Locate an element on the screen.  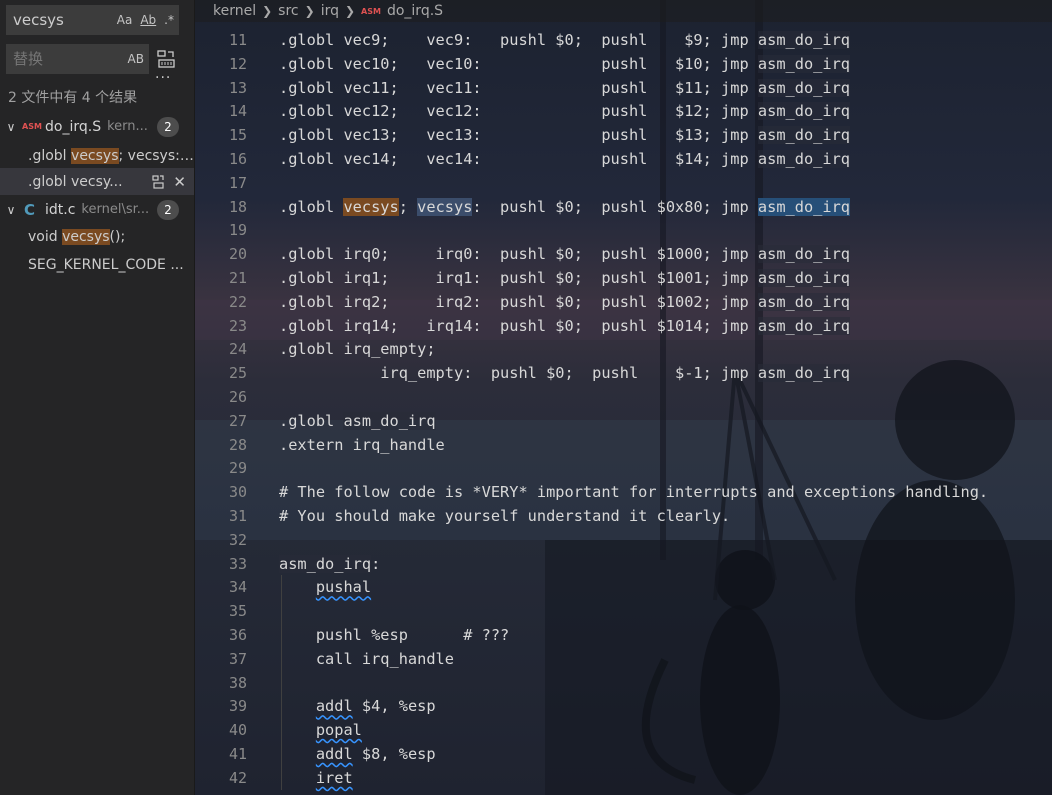
result-summary: 2 文件中有 4 个结果 is located at coordinates (73, 98).